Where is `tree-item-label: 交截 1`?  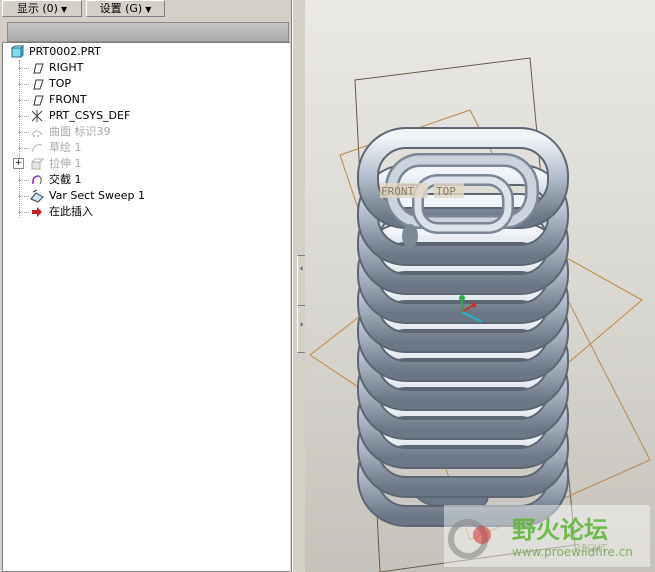 tree-item-label: 交截 1 is located at coordinates (65, 179).